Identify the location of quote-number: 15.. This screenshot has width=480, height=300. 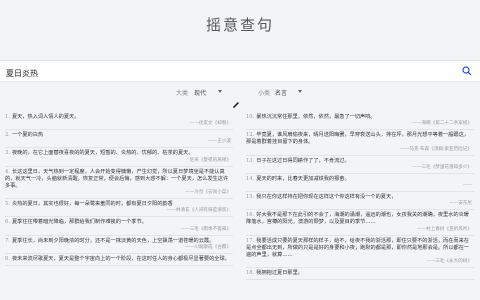
(250, 197).